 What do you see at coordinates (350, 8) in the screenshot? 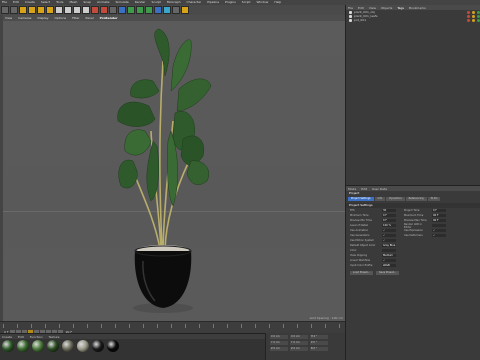
I see `object-manager-tab-file: File` at bounding box center [350, 8].